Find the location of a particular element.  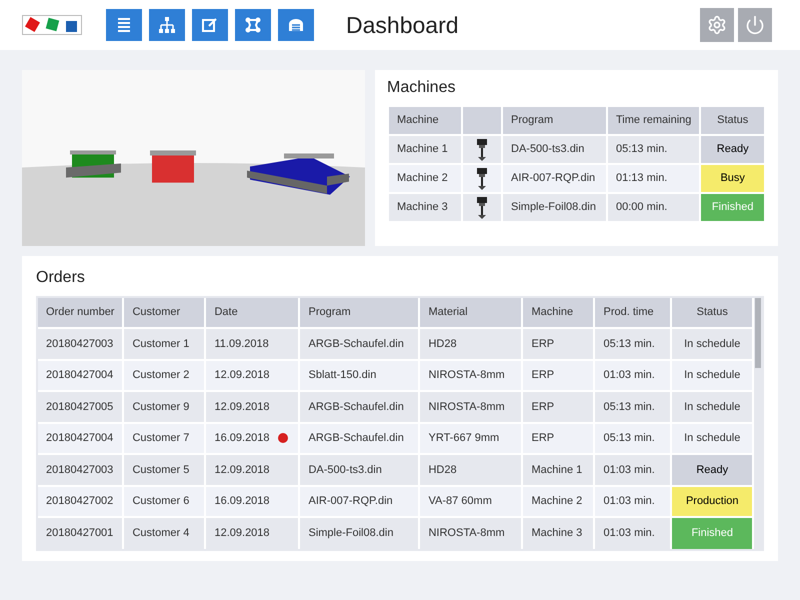

status-cell: Production is located at coordinates (712, 501).